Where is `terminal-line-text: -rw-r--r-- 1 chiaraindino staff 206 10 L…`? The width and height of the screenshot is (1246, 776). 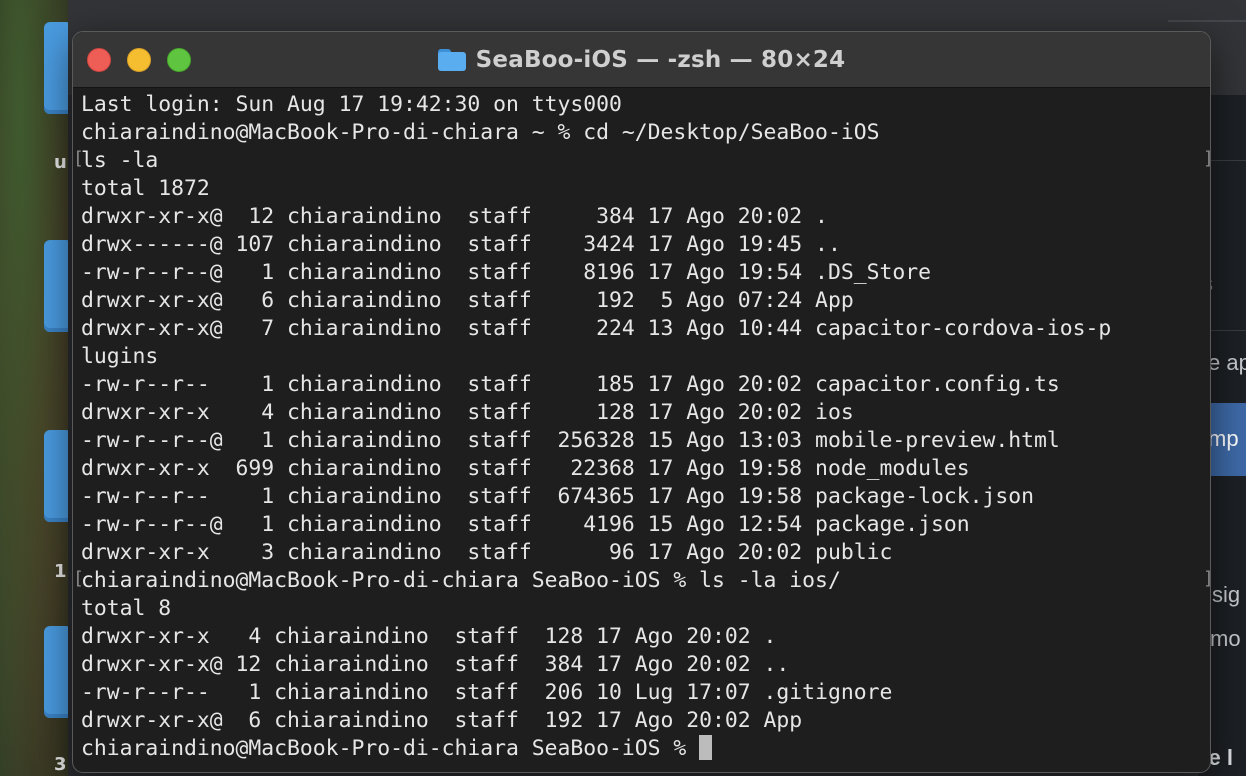 terminal-line-text: -rw-r--r-- 1 chiaraindino staff 206 10 L… is located at coordinates (487, 692).